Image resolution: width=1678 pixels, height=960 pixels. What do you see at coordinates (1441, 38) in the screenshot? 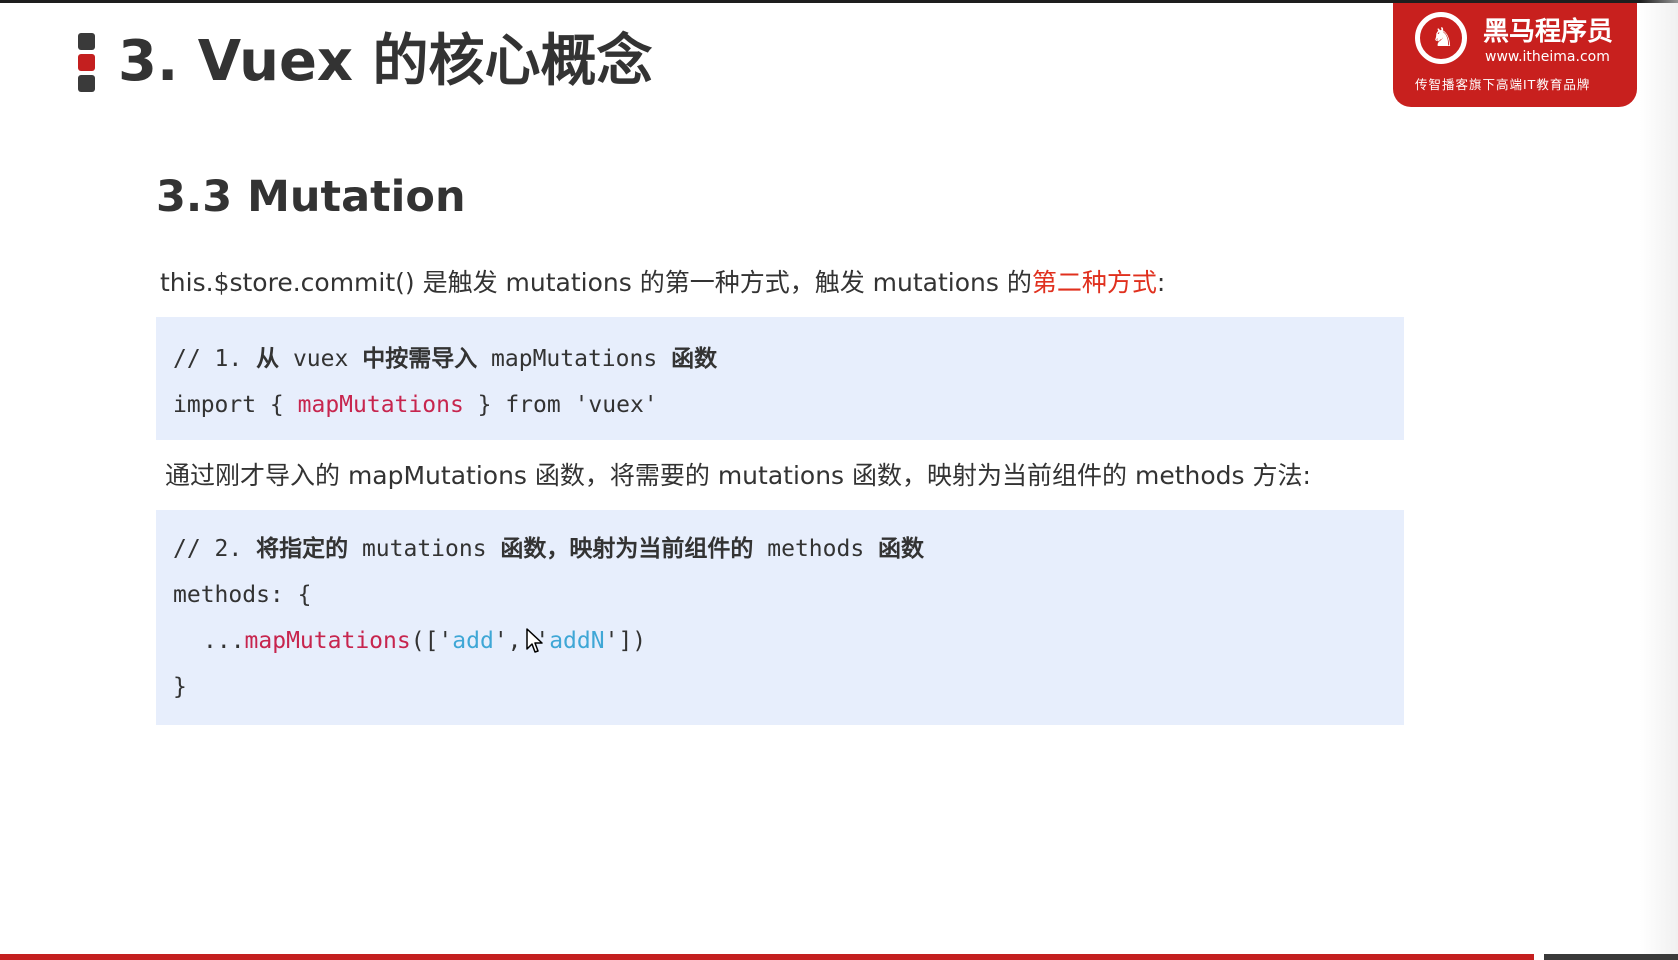
I see `horse-icon: ♞` at bounding box center [1441, 38].